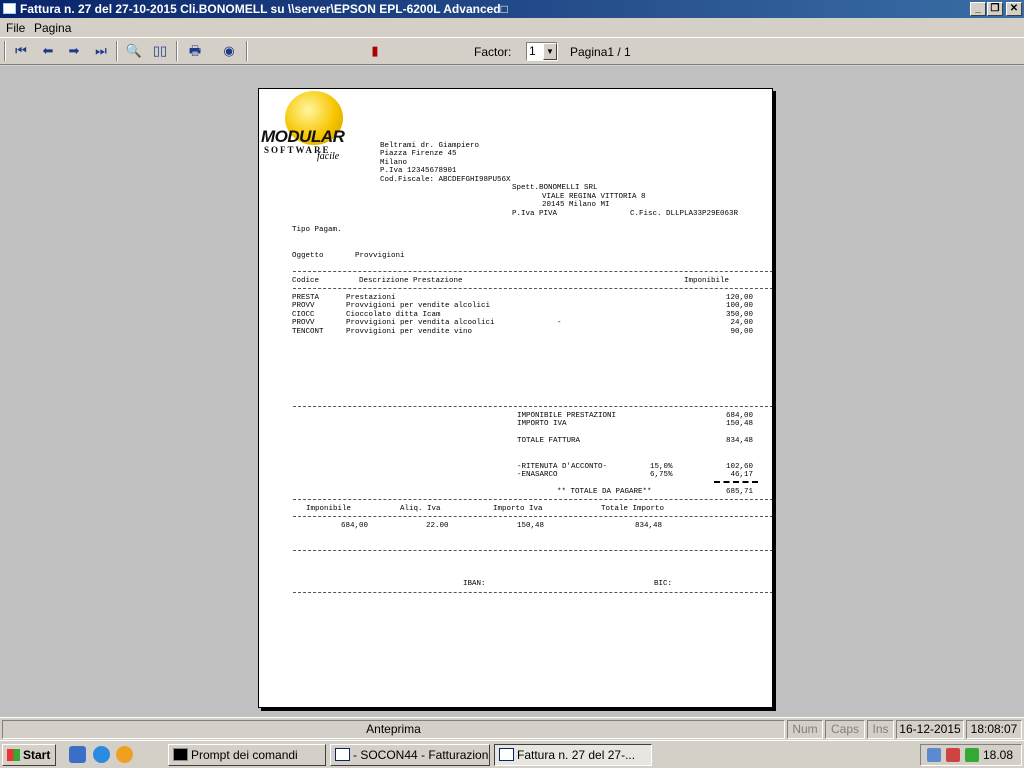 Image resolution: width=1024 pixels, height=768 pixels. I want to click on row-importo: 100,00, so click(739, 306).